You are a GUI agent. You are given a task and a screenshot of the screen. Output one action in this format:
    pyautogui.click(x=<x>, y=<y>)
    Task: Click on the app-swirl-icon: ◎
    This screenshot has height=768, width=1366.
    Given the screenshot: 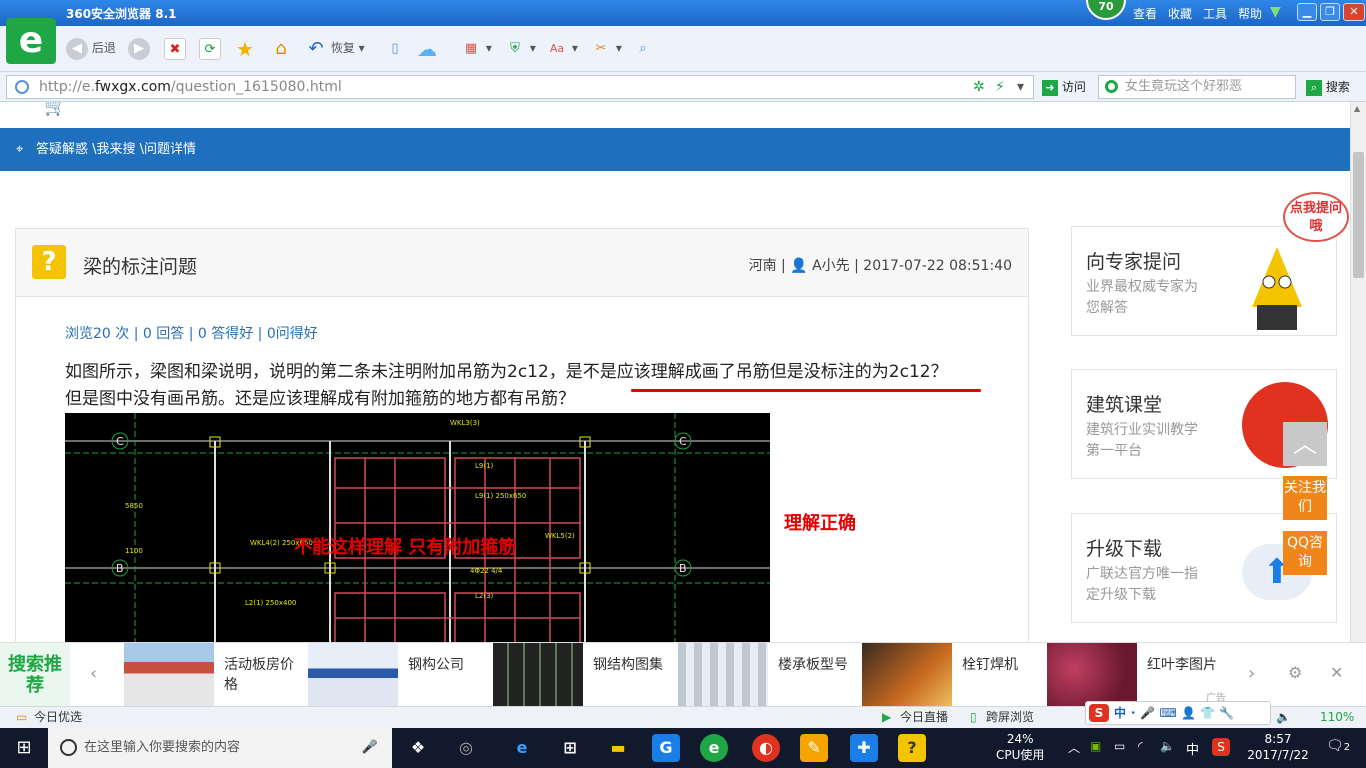 What is the action you would take?
    pyautogui.click(x=466, y=748)
    